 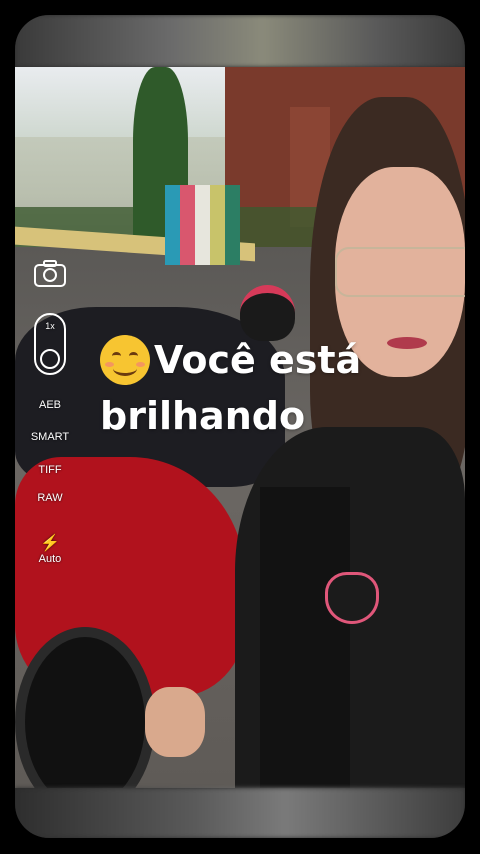 I want to click on glasses, so click(x=400, y=272).